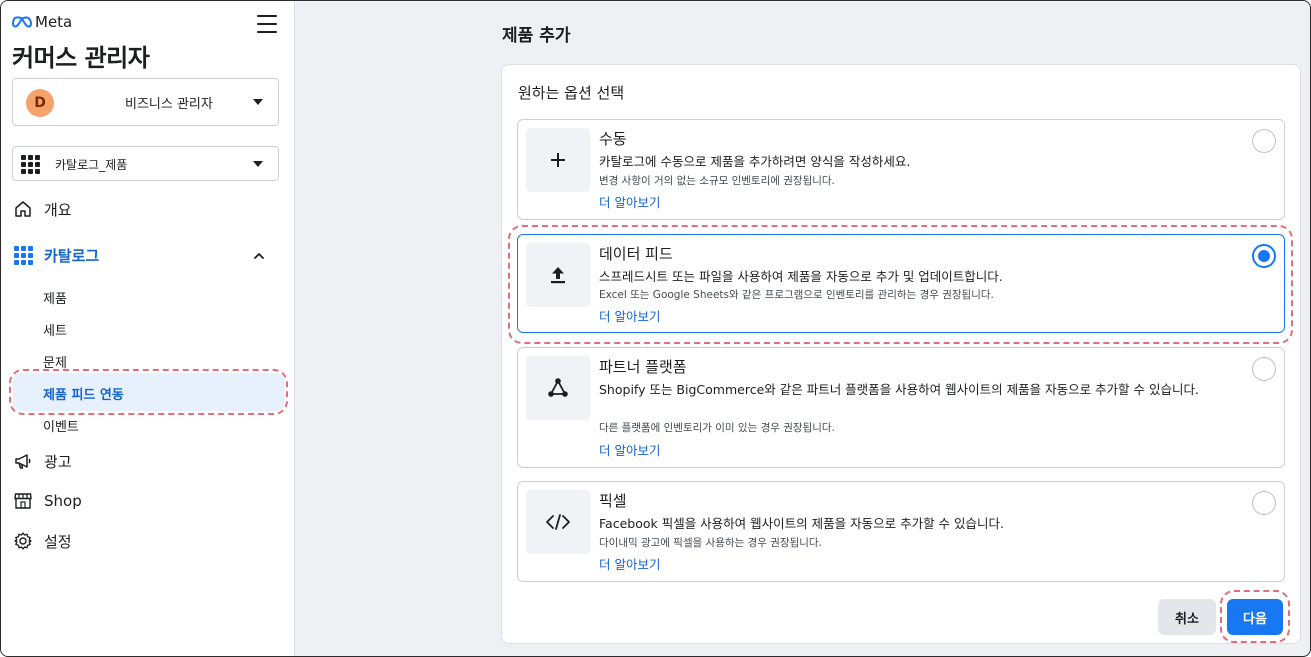 This screenshot has height=657, width=1311. What do you see at coordinates (22, 22) in the screenshot?
I see `meta-infinity-icon` at bounding box center [22, 22].